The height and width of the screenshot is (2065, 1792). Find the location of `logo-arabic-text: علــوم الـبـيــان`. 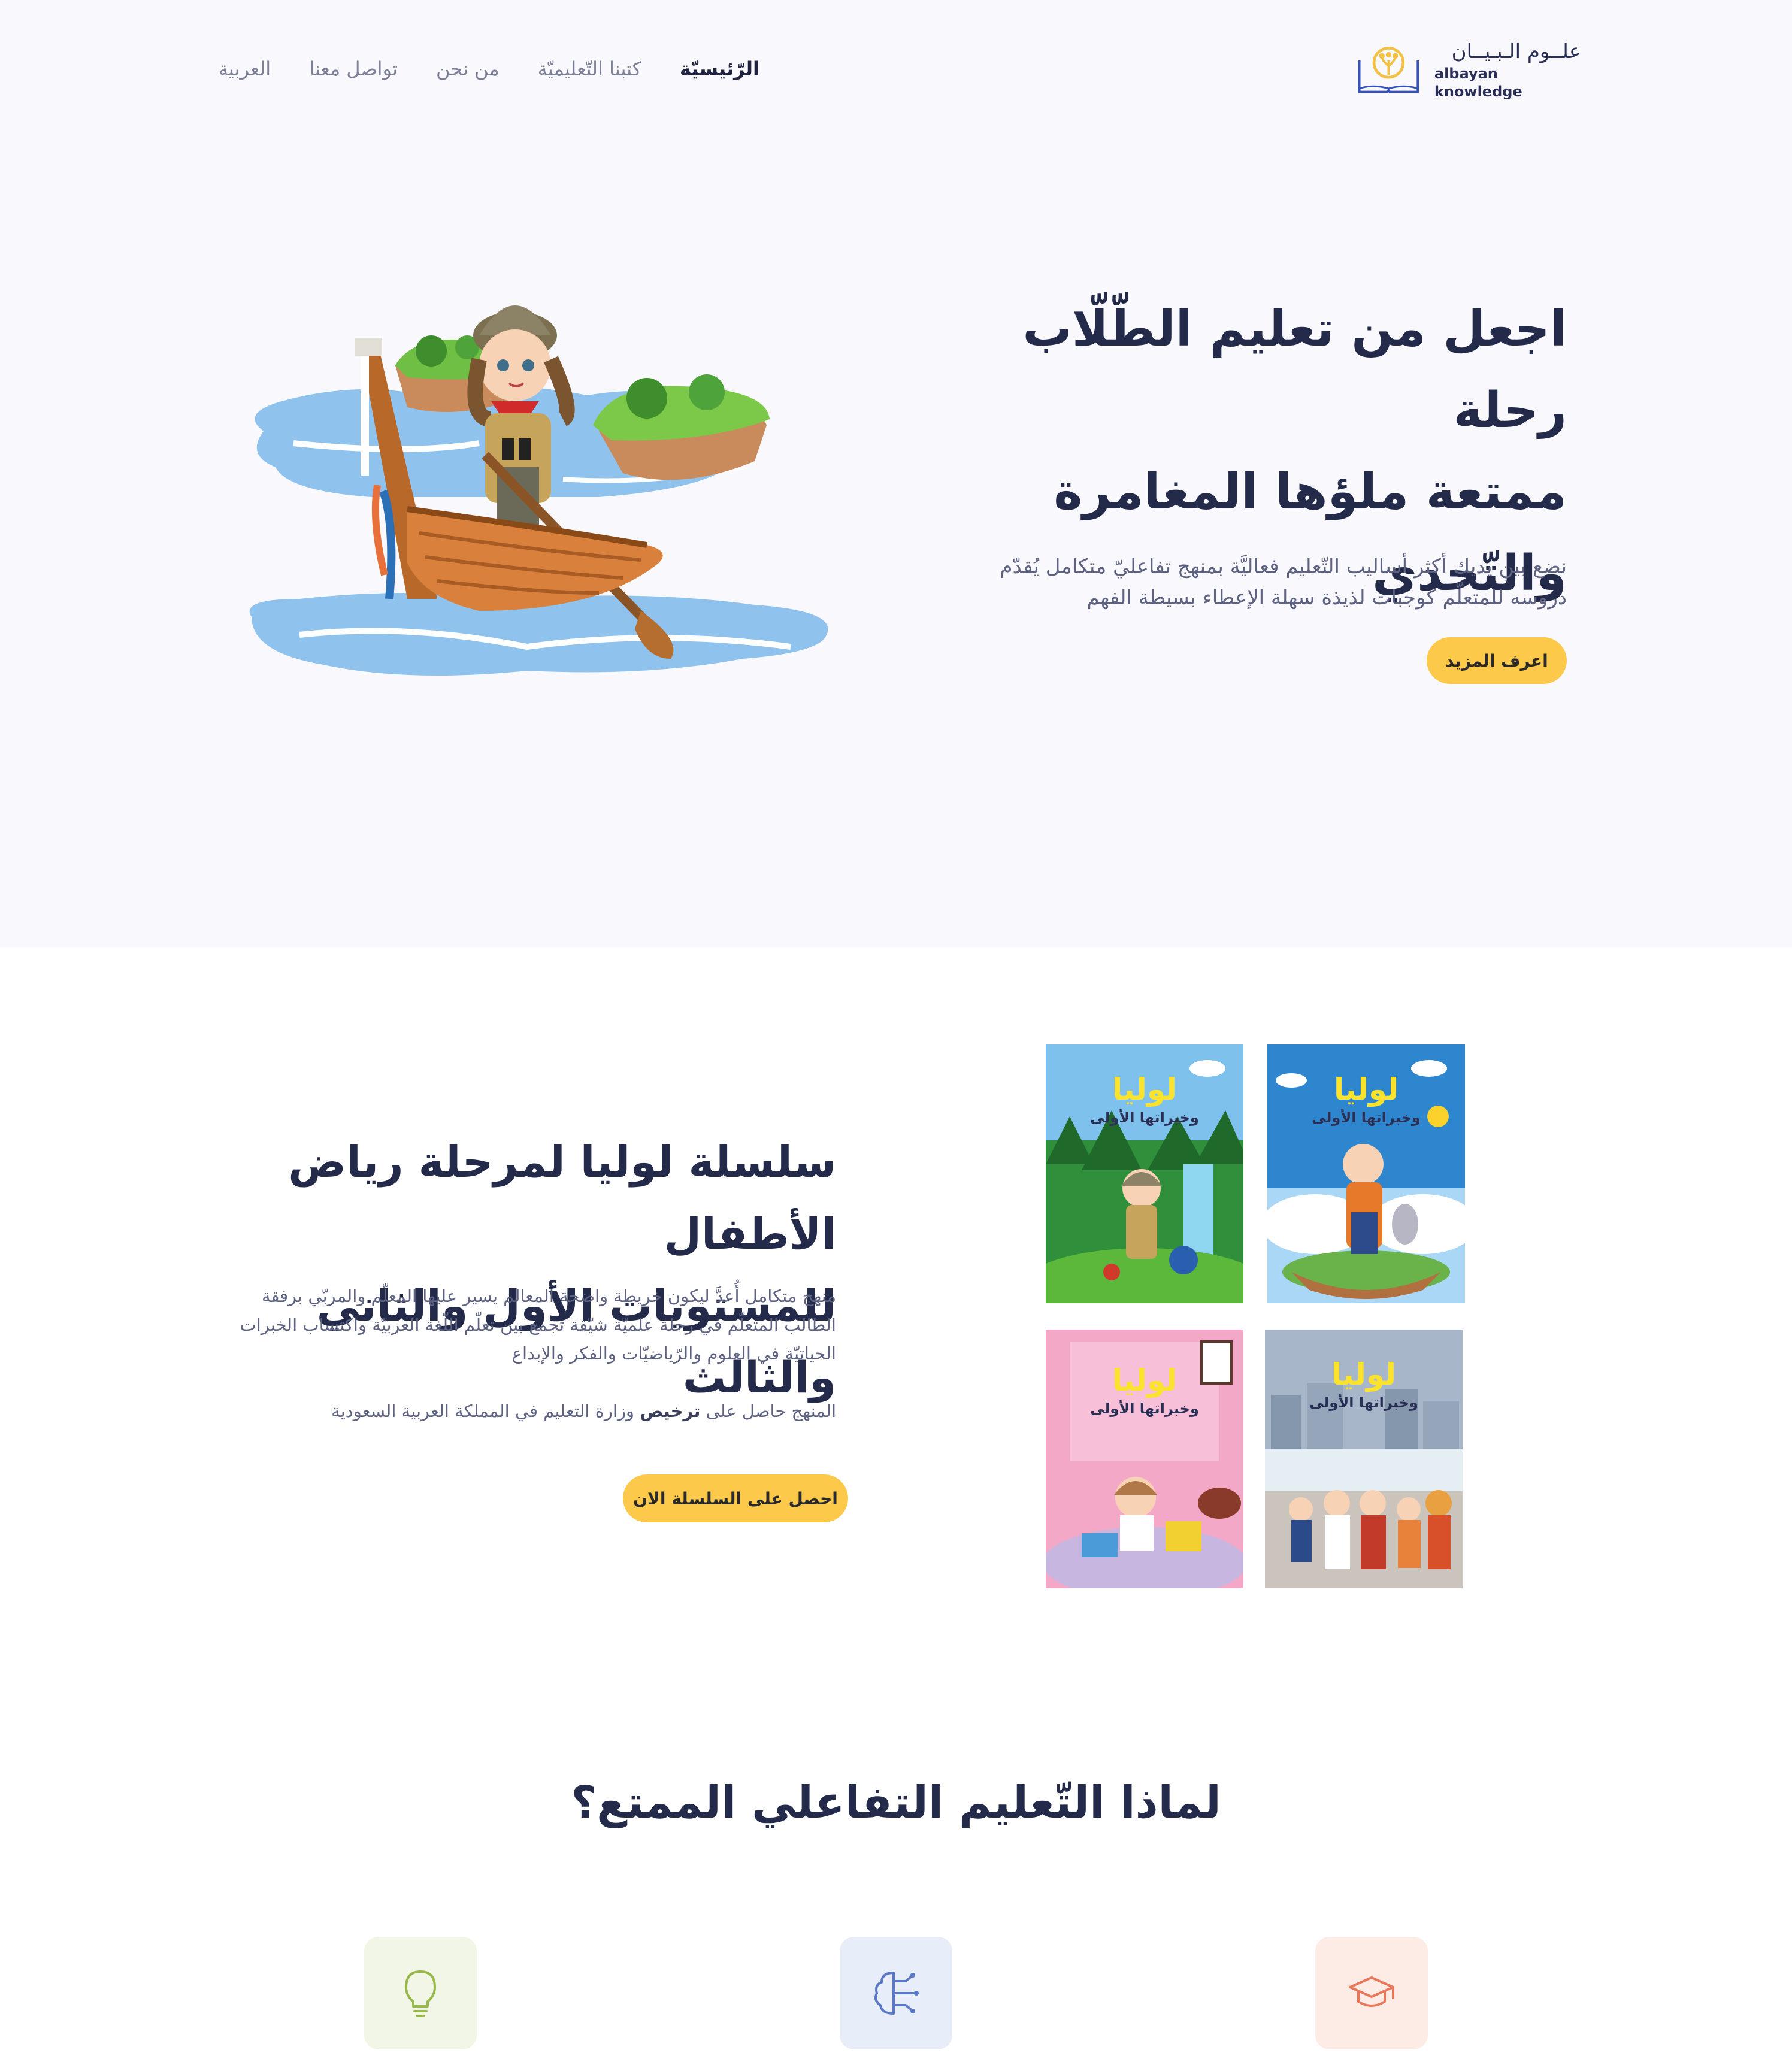

logo-arabic-text: علــوم الـبـيــان is located at coordinates (1516, 51).